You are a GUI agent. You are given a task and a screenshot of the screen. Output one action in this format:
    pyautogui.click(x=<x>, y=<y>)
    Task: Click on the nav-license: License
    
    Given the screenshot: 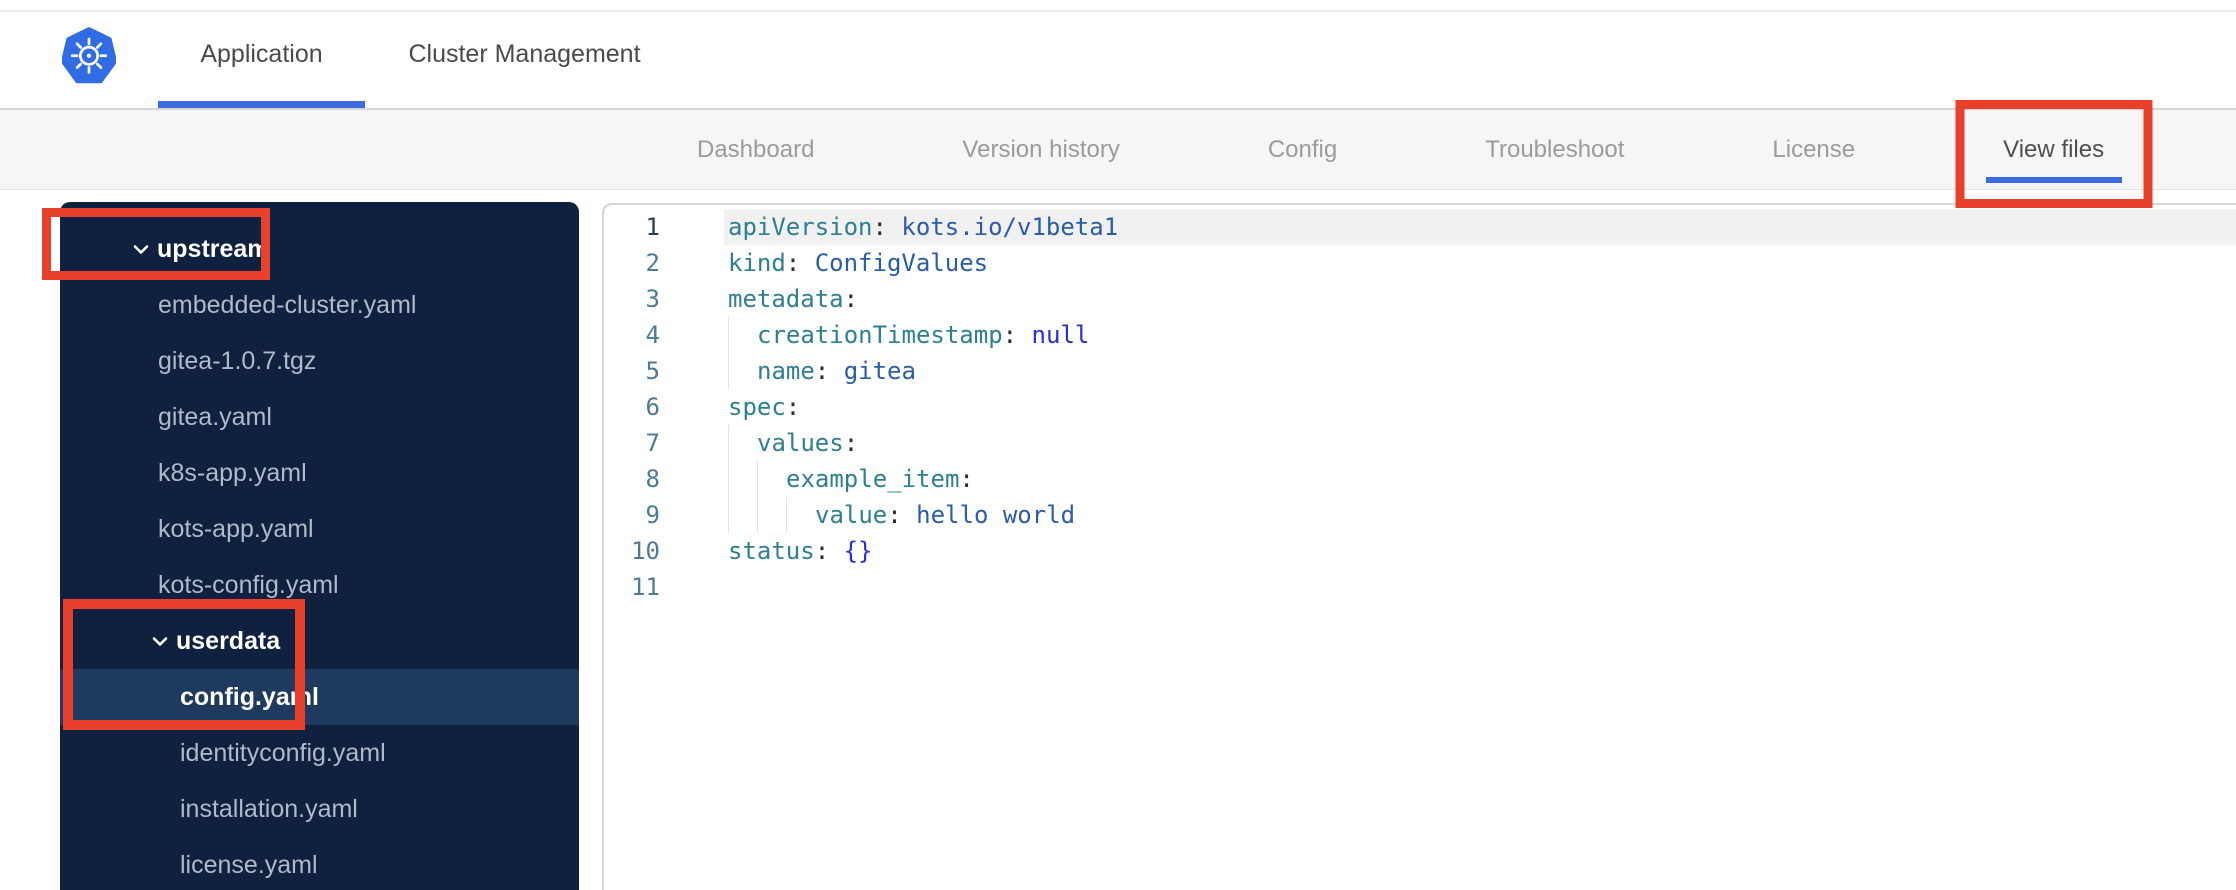 What is the action you would take?
    pyautogui.click(x=1813, y=149)
    